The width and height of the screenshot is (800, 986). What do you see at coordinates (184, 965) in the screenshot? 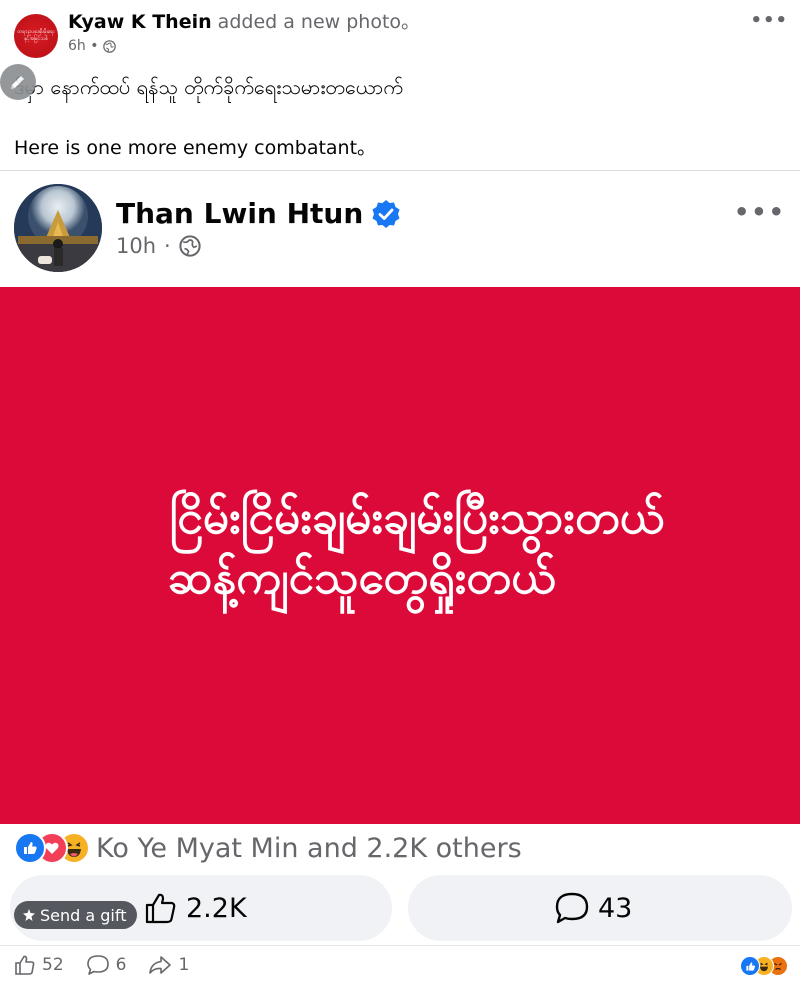
I see `outer-share-count: 1` at bounding box center [184, 965].